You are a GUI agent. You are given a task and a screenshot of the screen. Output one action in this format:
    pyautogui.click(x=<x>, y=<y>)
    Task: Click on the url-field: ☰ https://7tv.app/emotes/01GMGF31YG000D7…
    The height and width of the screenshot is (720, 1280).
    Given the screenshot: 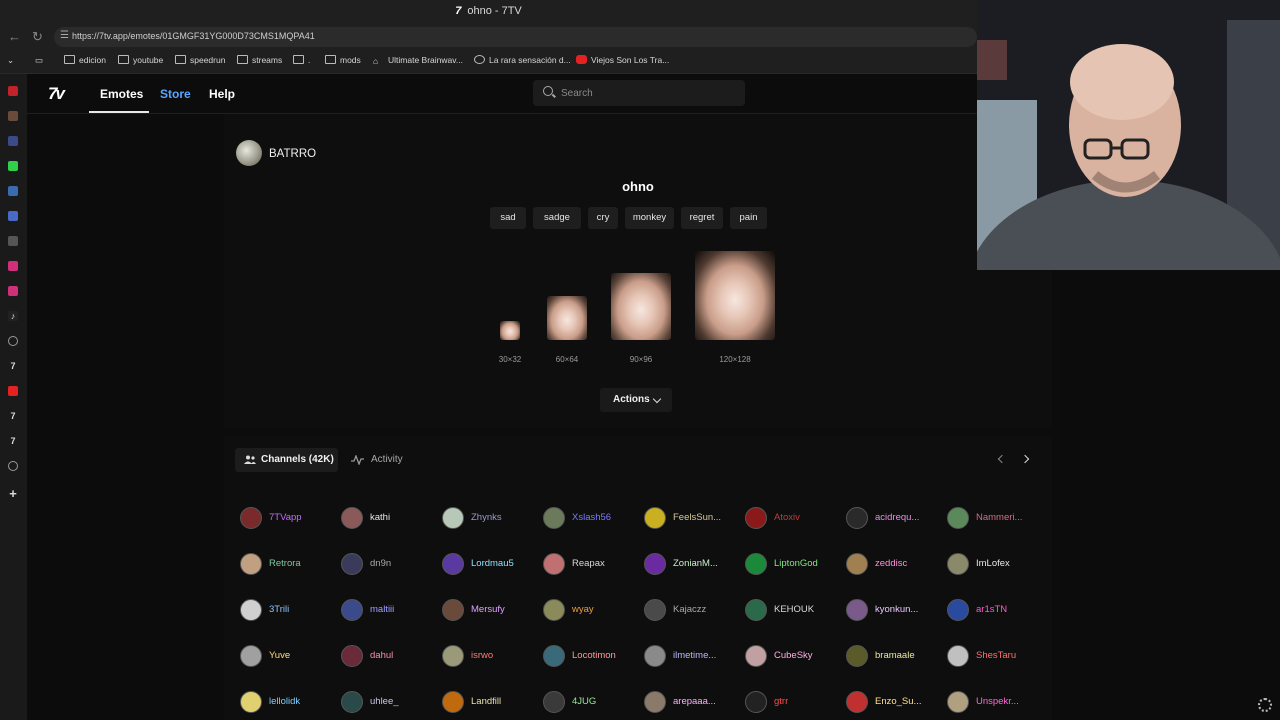 What is the action you would take?
    pyautogui.click(x=515, y=37)
    